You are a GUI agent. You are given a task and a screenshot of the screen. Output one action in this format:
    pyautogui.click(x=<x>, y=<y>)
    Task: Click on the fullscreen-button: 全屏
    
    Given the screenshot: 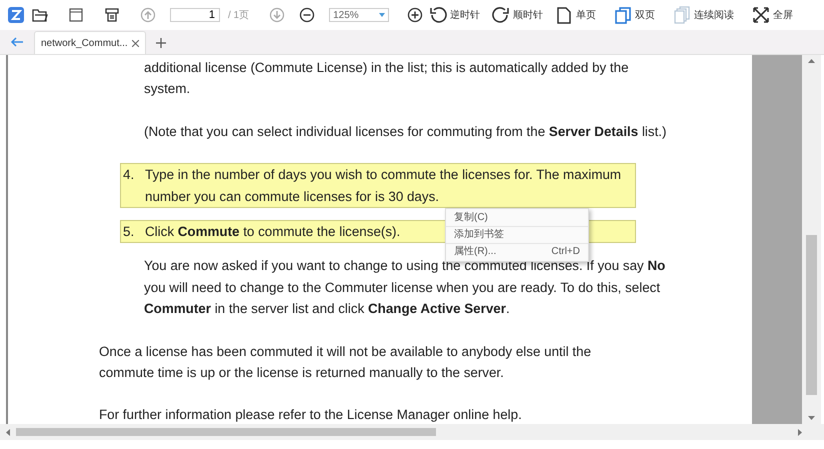 What is the action you would take?
    pyautogui.click(x=773, y=15)
    